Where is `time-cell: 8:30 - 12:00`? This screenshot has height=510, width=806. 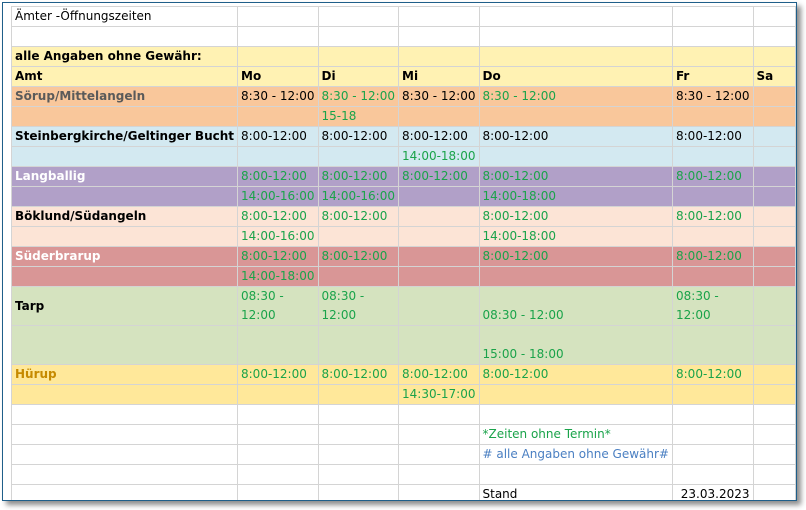 time-cell: 8:30 - 12:00 is located at coordinates (439, 96).